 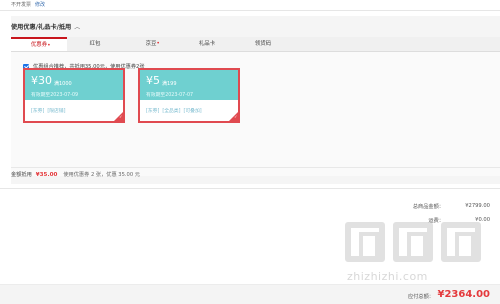 I want to click on tab-redeem-code: 领货码, so click(x=263, y=44).